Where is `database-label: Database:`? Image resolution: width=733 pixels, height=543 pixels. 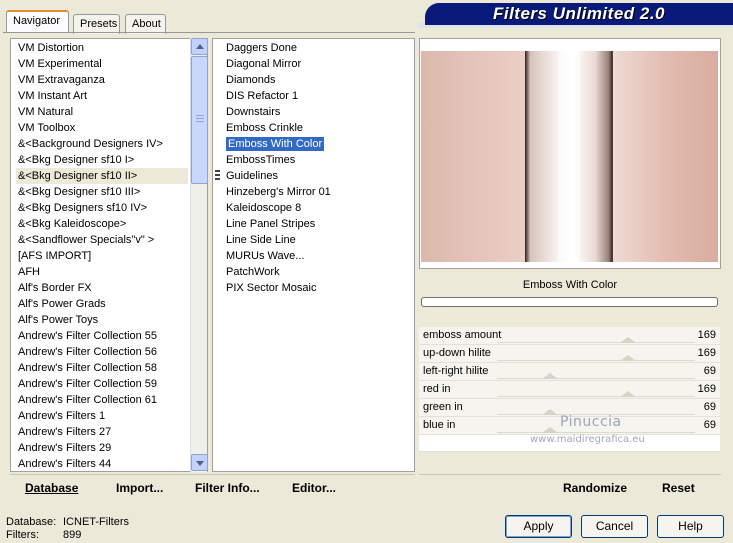
database-label: Database: is located at coordinates (31, 522).